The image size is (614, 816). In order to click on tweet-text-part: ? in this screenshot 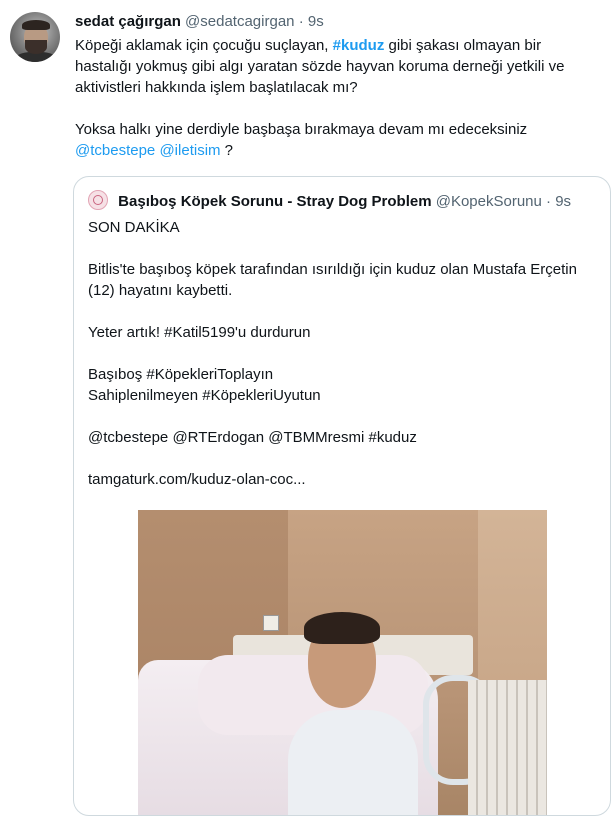, I will do `click(227, 150)`.